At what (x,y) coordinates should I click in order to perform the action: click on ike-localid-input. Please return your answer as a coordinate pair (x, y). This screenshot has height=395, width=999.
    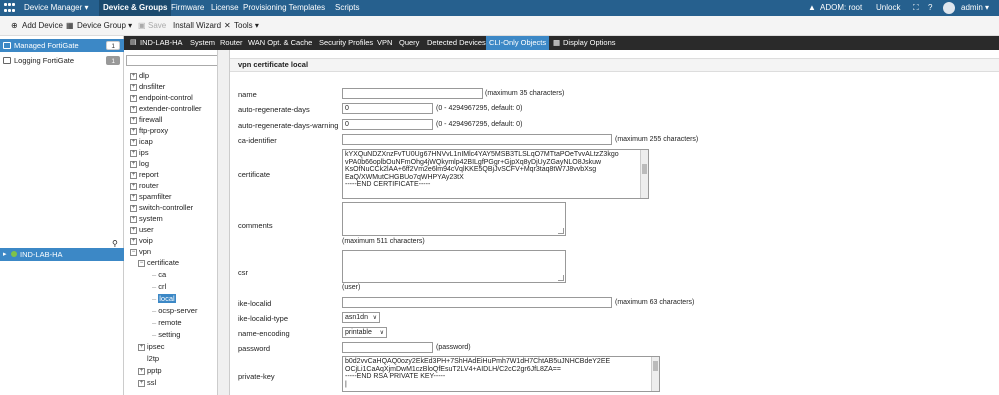
    Looking at the image, I should click on (477, 302).